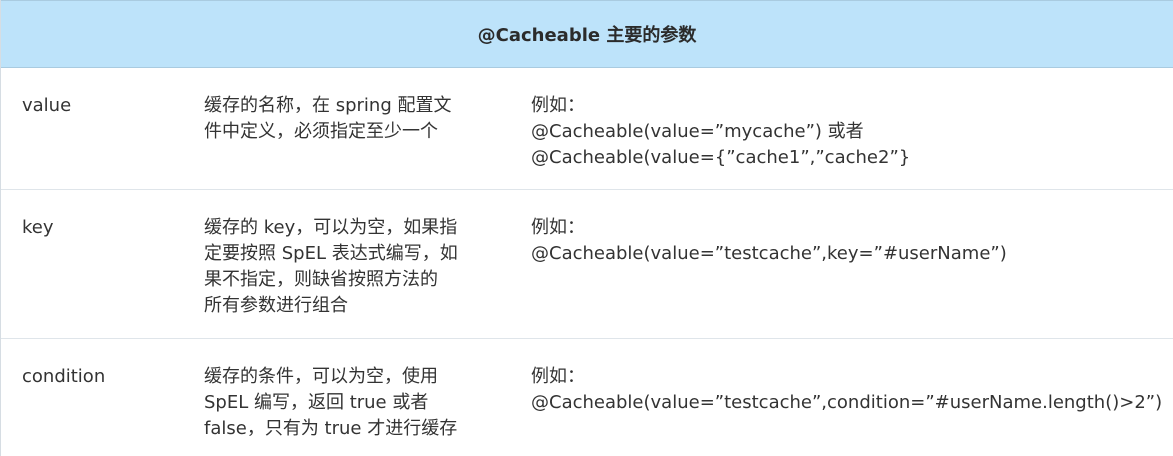 Image resolution: width=1173 pixels, height=456 pixels. Describe the element at coordinates (697, 131) in the screenshot. I see `example-line: @Cacheable(value=”mycache”) 或者` at that location.